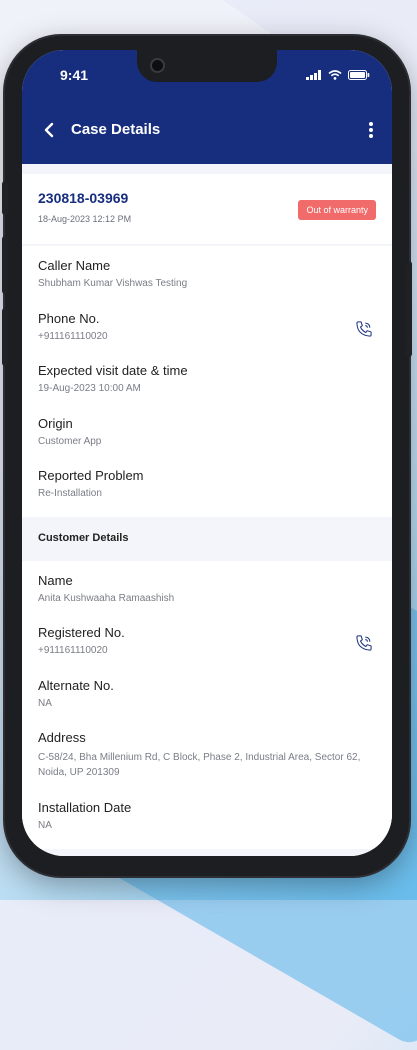 The width and height of the screenshot is (417, 1050). I want to click on field-label: Origin, so click(55, 423).